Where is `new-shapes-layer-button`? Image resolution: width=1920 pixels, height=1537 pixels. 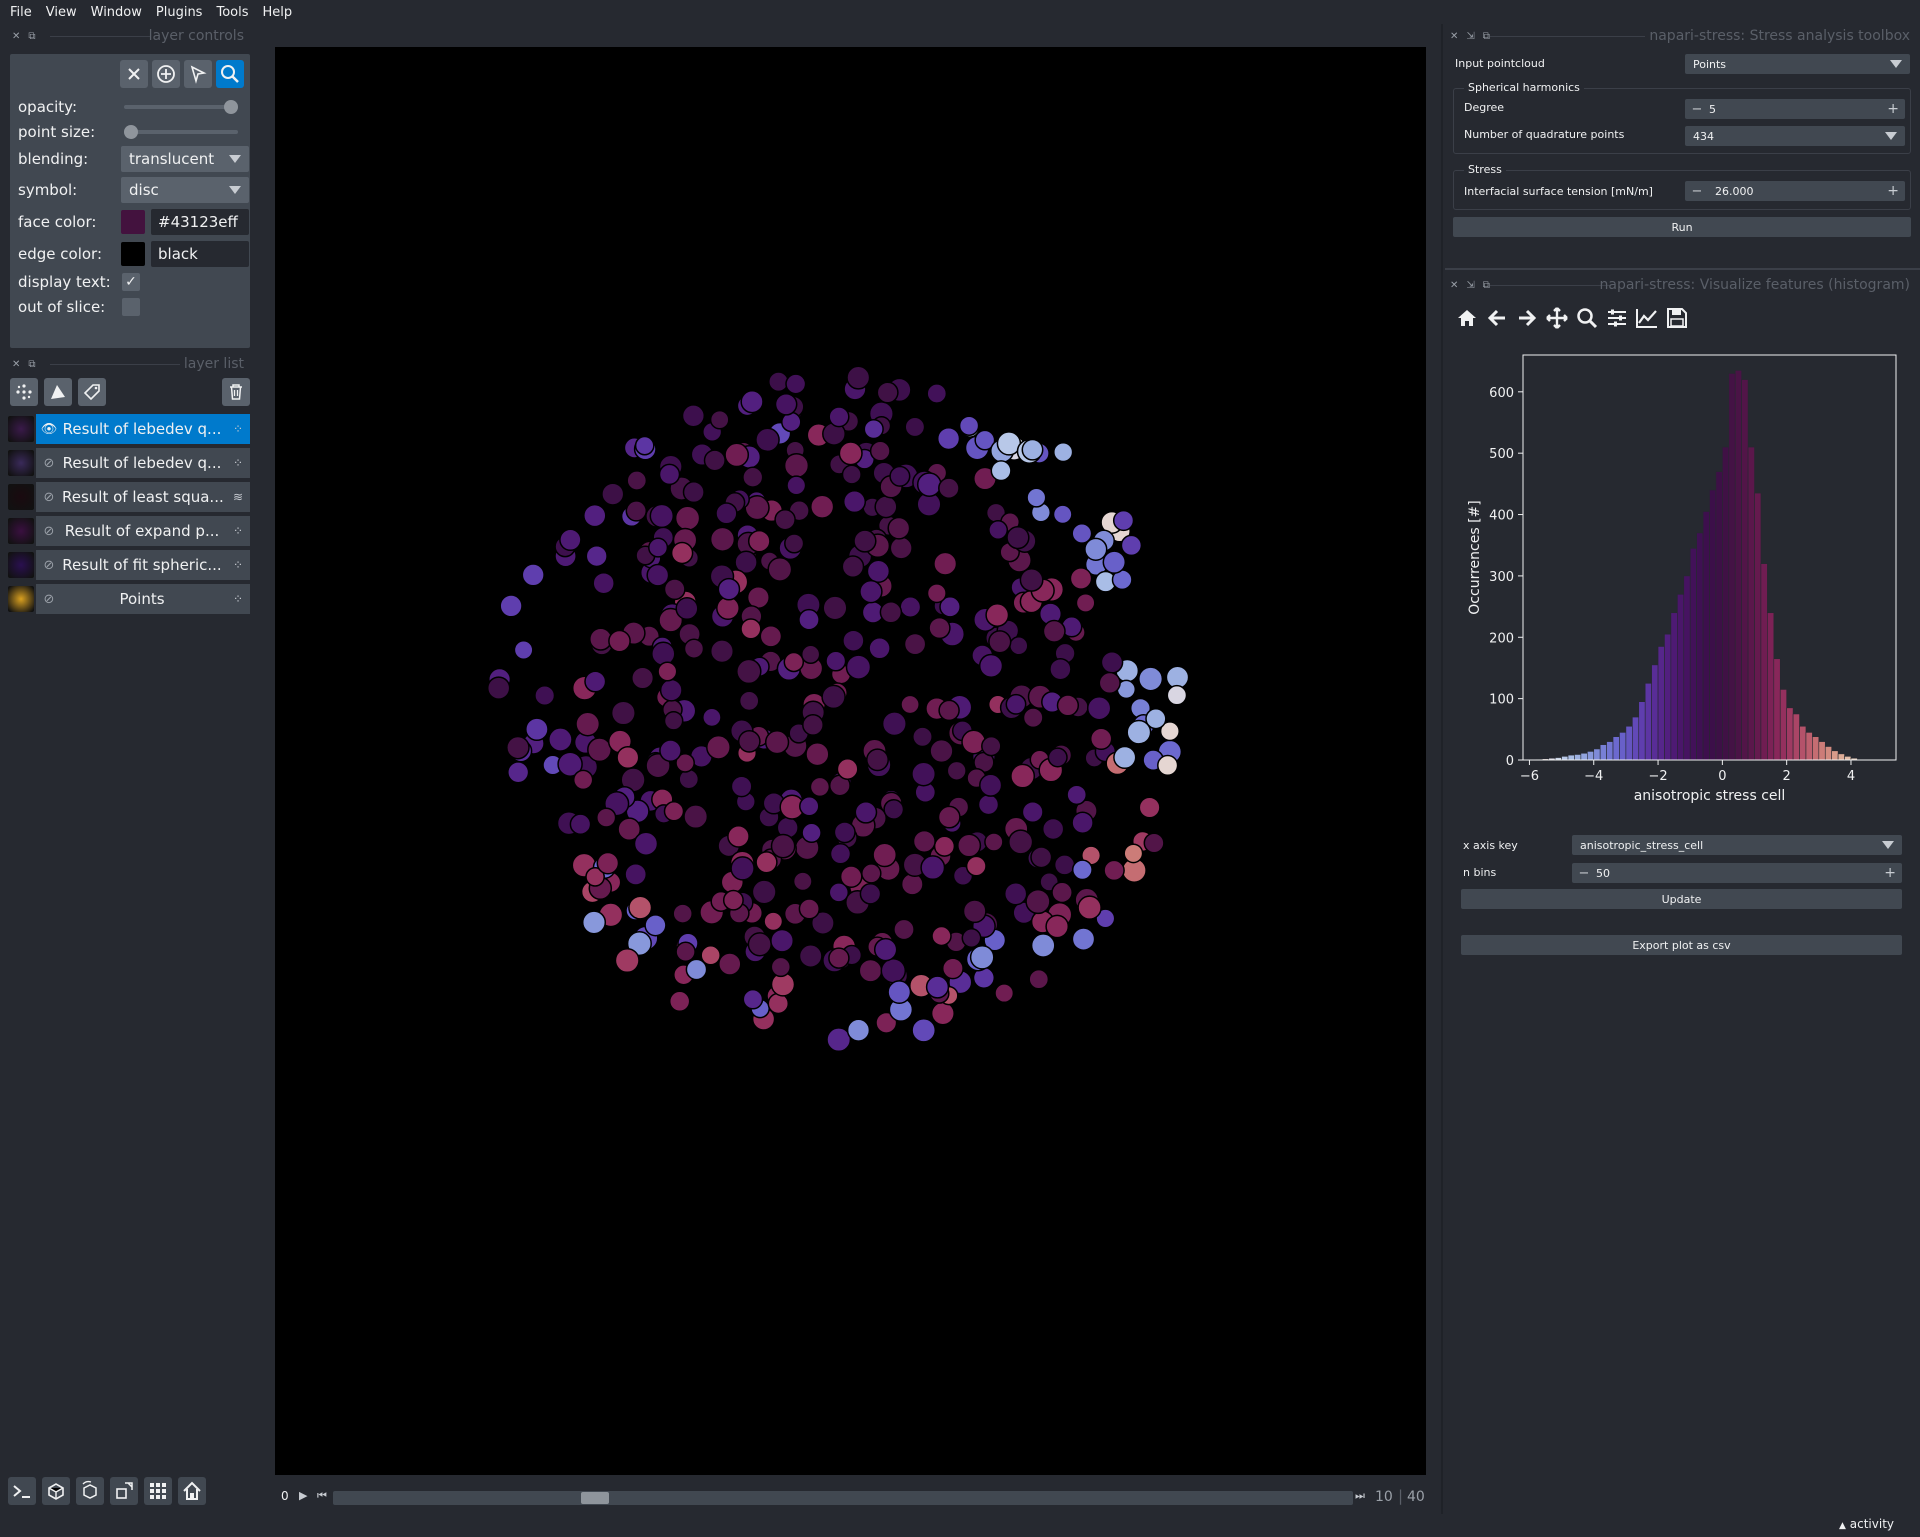
new-shapes-layer-button is located at coordinates (58, 392).